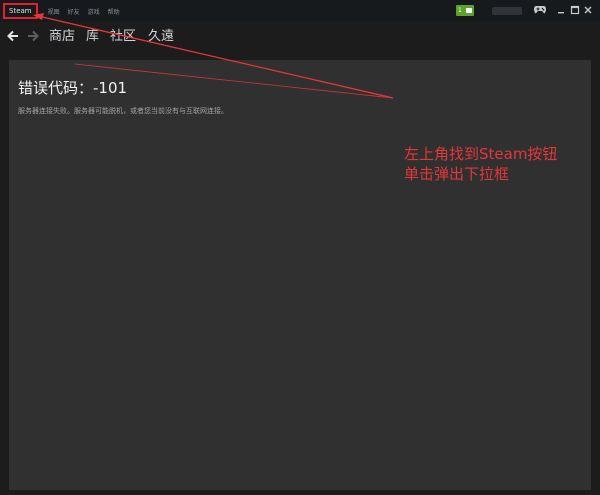 The height and width of the screenshot is (495, 600). I want to click on error-title: 错误代码：-101, so click(73, 88).